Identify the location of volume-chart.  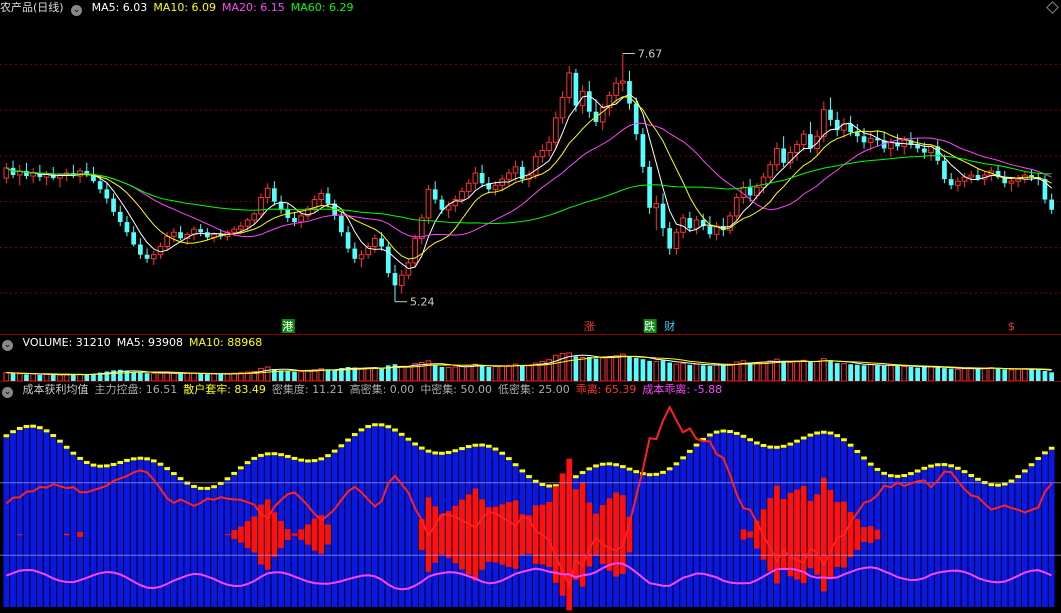
(530, 366).